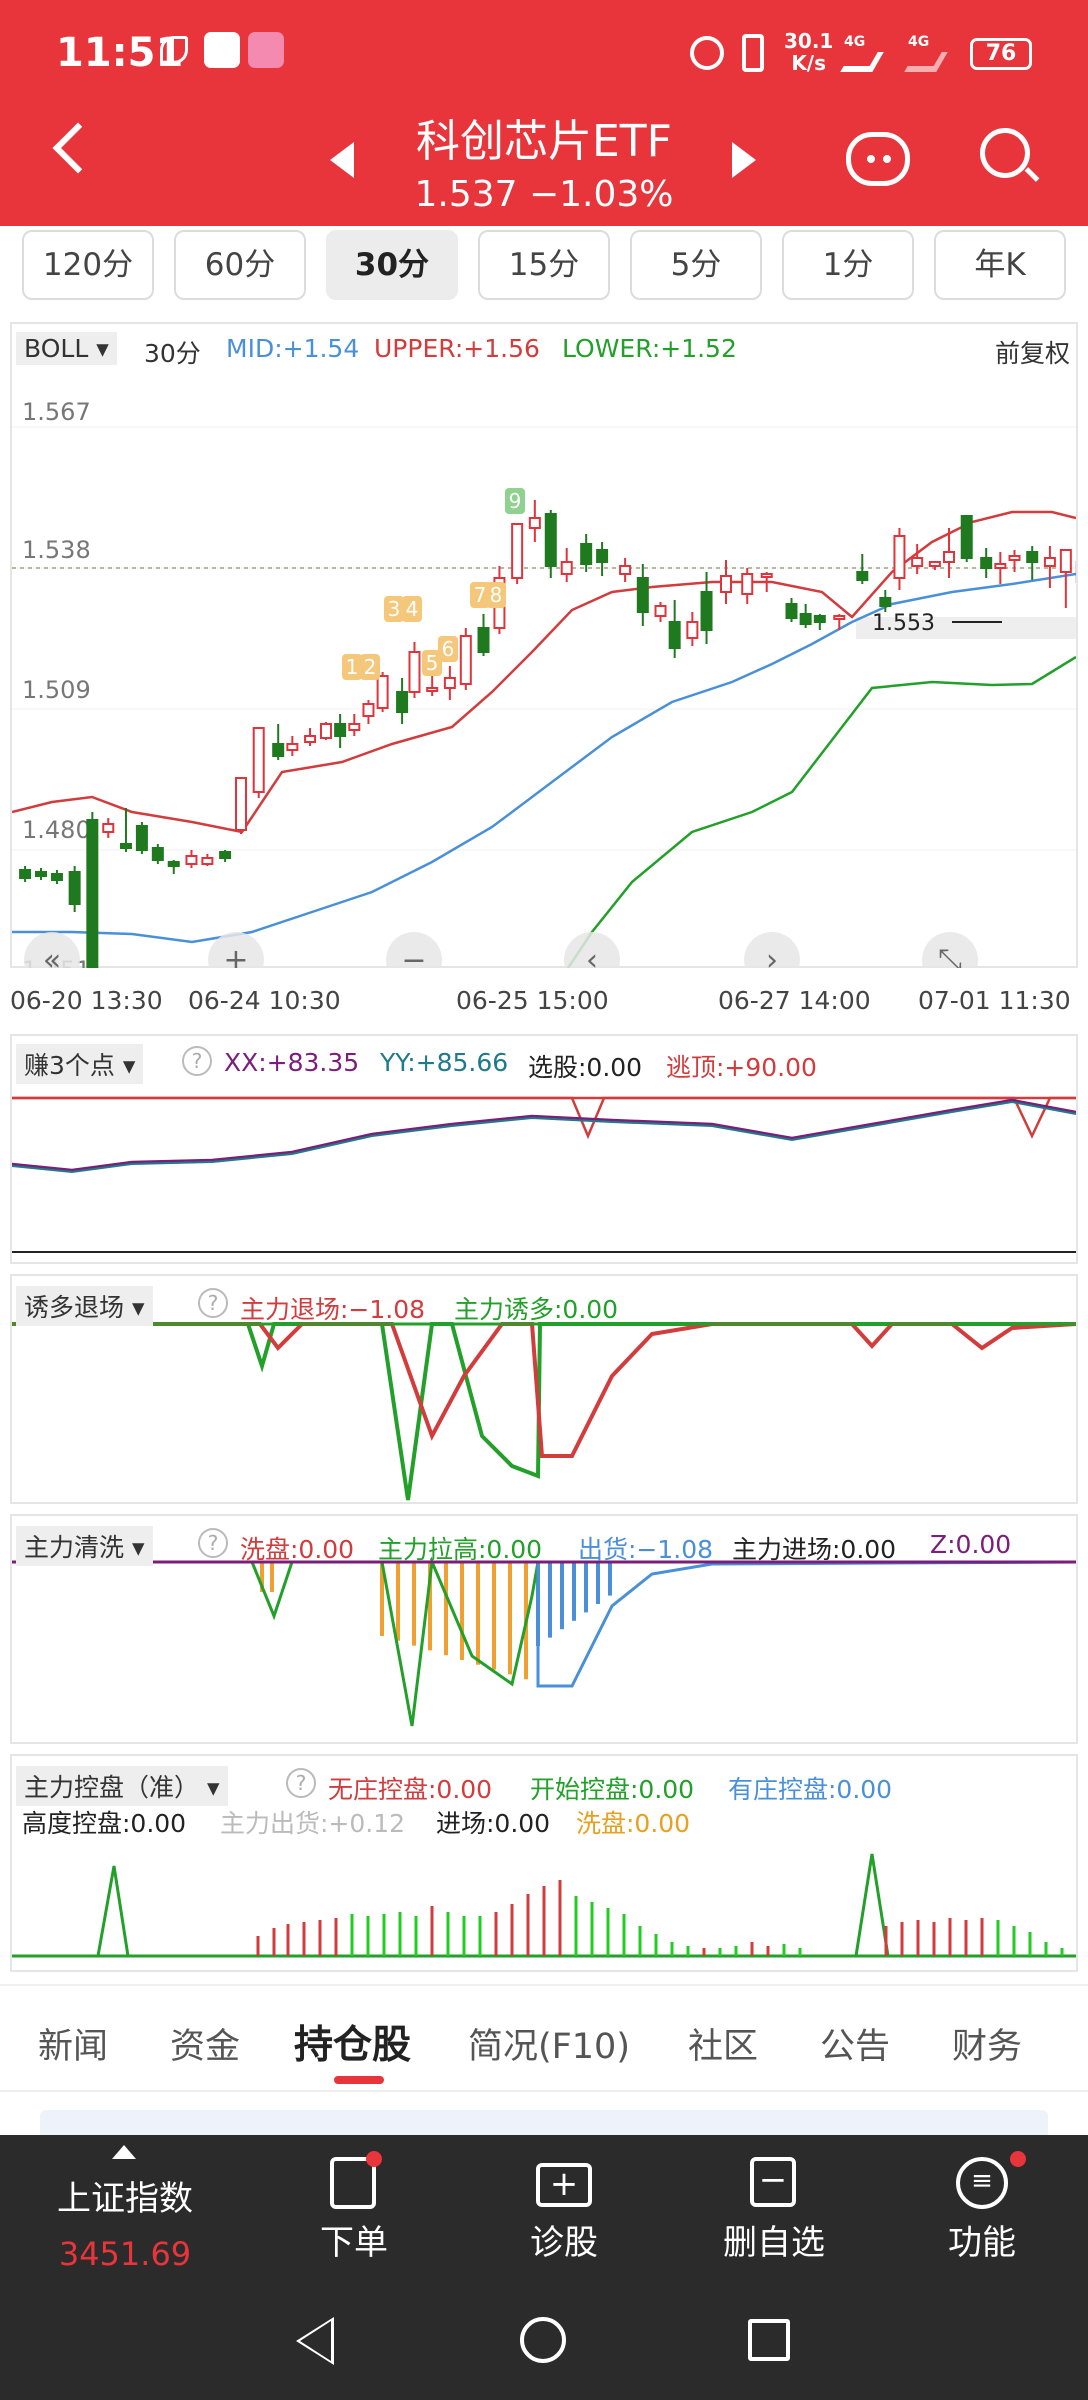  Describe the element at coordinates (66, 348) in the screenshot. I see `indicator-selector: BOLL ▾` at that location.